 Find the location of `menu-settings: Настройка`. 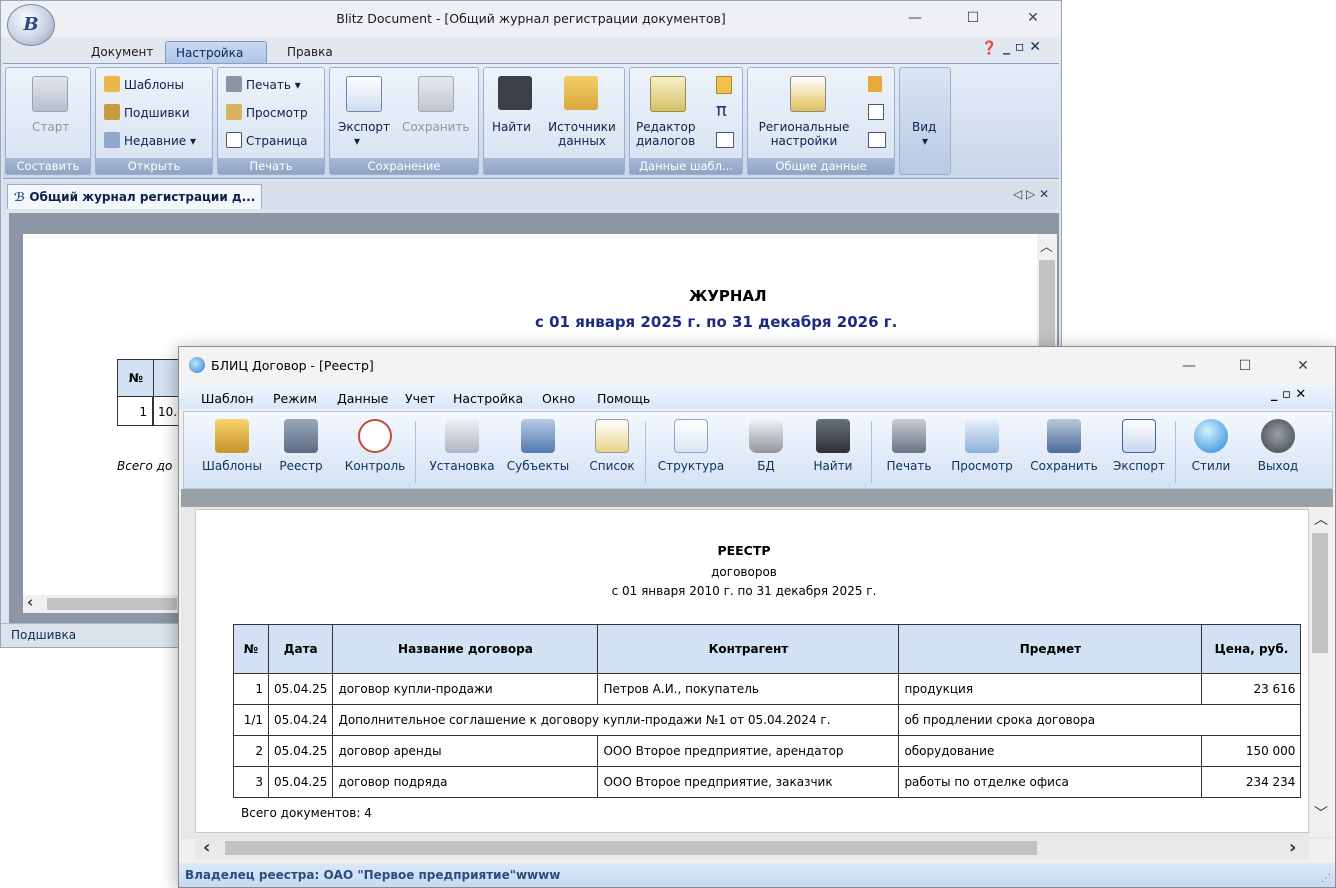

menu-settings: Настройка is located at coordinates (488, 398).